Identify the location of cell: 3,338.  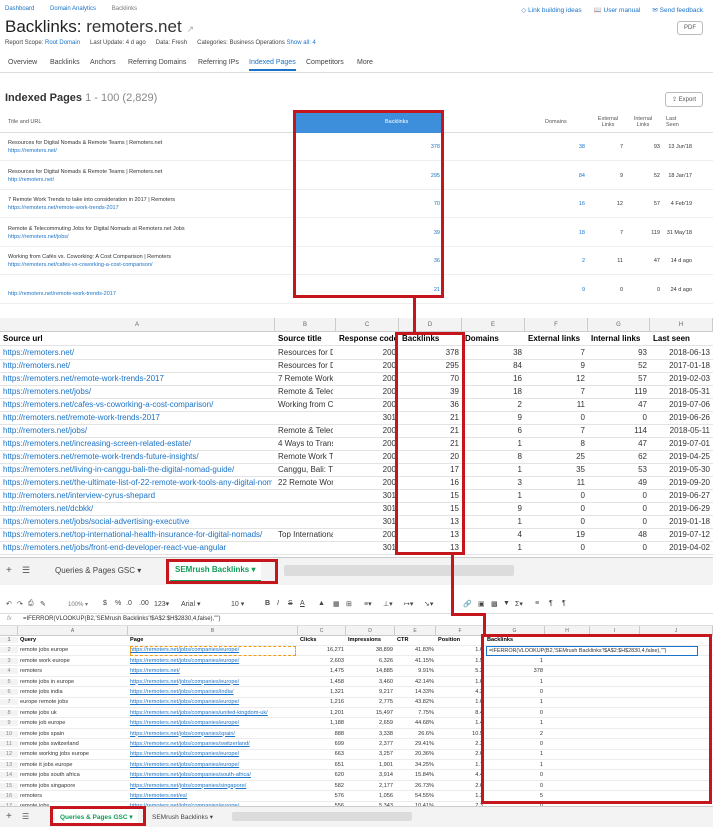
(370, 734).